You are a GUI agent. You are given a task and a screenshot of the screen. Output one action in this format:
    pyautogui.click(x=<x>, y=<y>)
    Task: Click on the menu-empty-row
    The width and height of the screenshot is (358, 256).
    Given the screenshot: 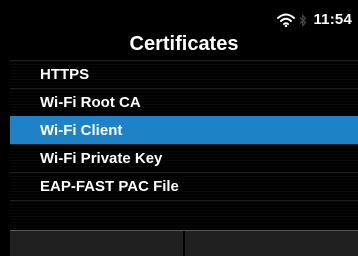 What is the action you would take?
    pyautogui.click(x=184, y=214)
    